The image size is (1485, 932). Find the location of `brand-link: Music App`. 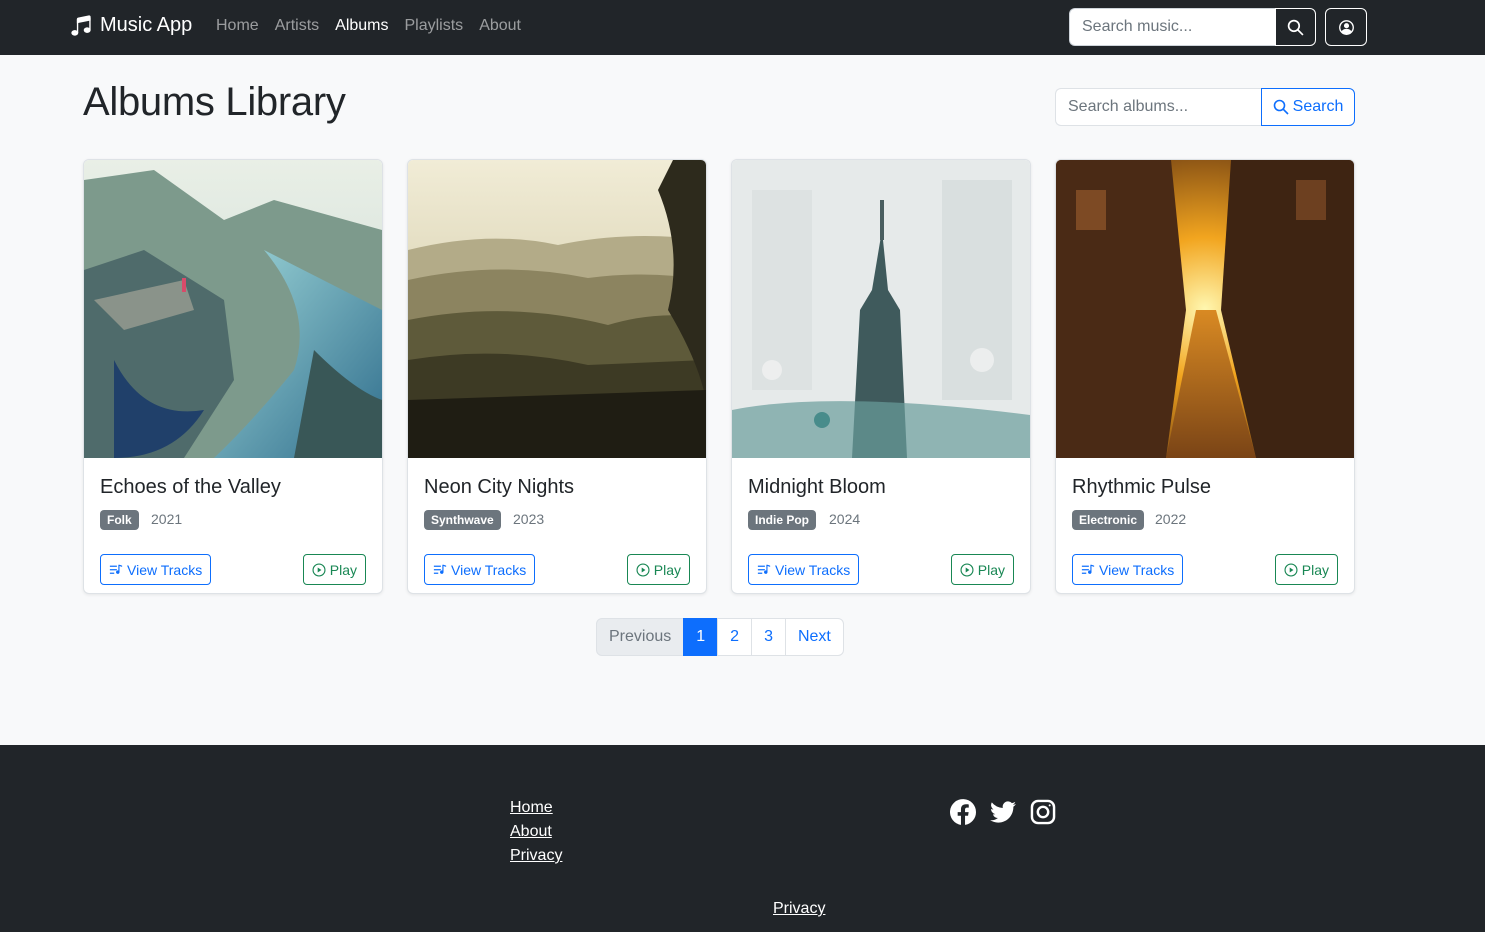

brand-link: Music App is located at coordinates (131, 25).